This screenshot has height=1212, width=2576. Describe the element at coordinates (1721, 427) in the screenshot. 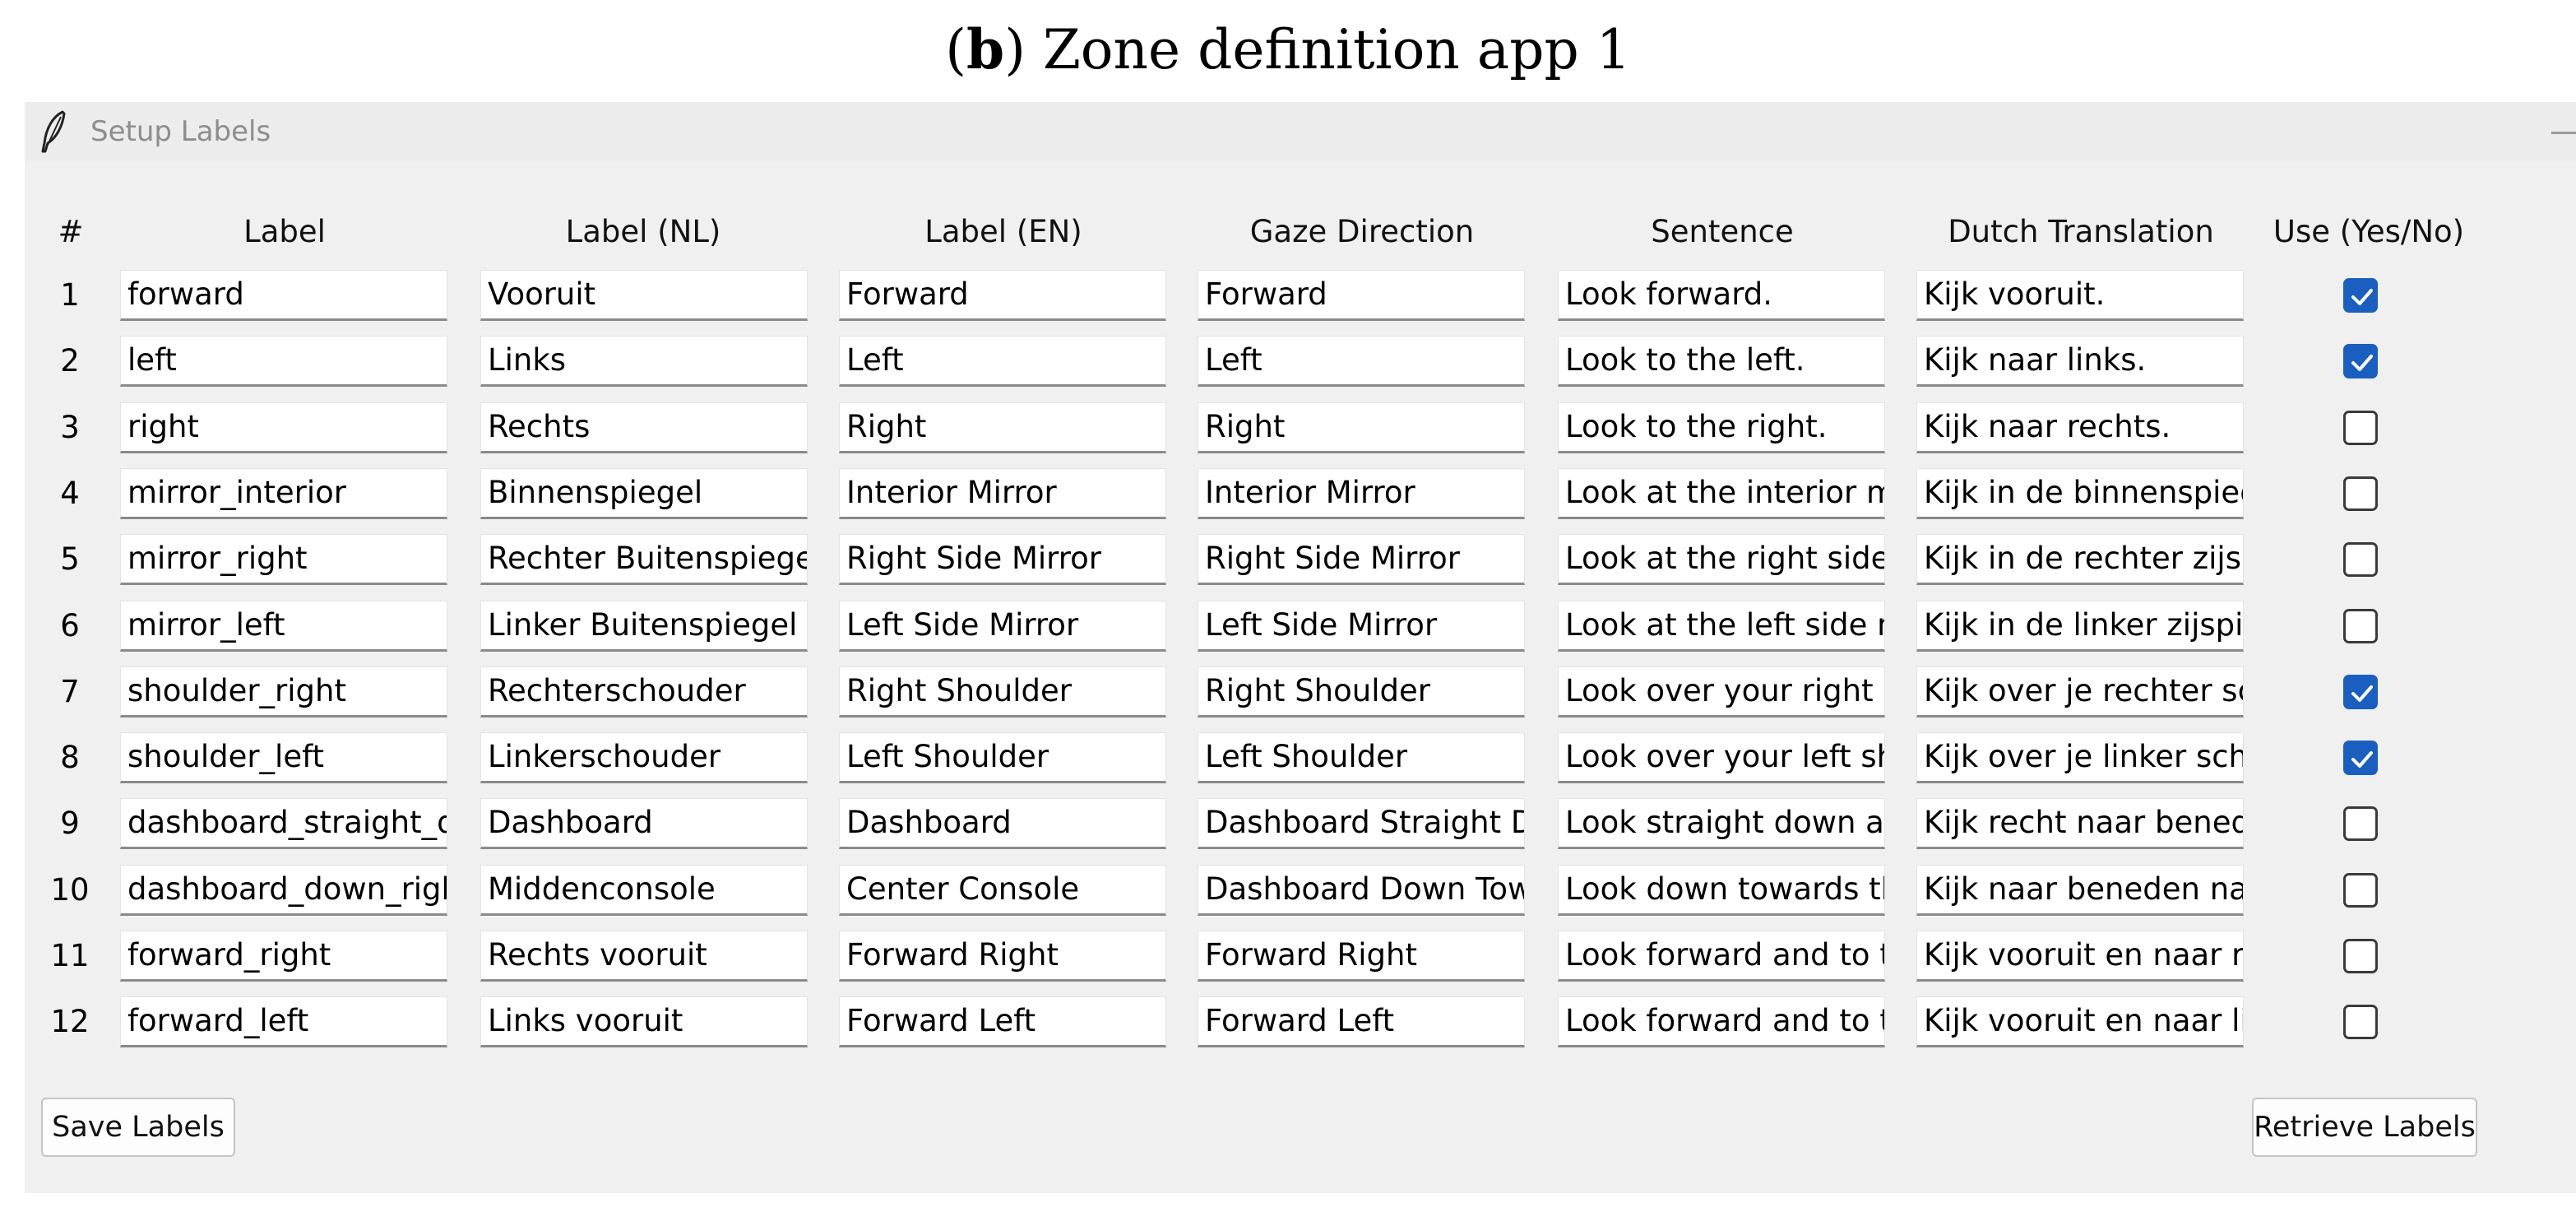

I see `sentence-field: Look to the right.` at that location.